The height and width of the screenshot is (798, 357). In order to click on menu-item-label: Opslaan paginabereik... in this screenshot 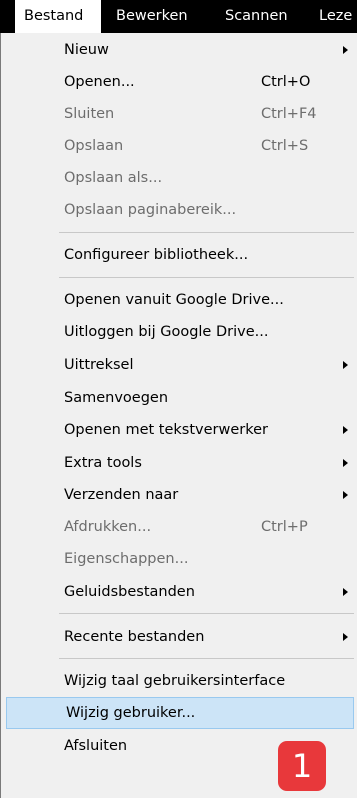, I will do `click(150, 210)`.